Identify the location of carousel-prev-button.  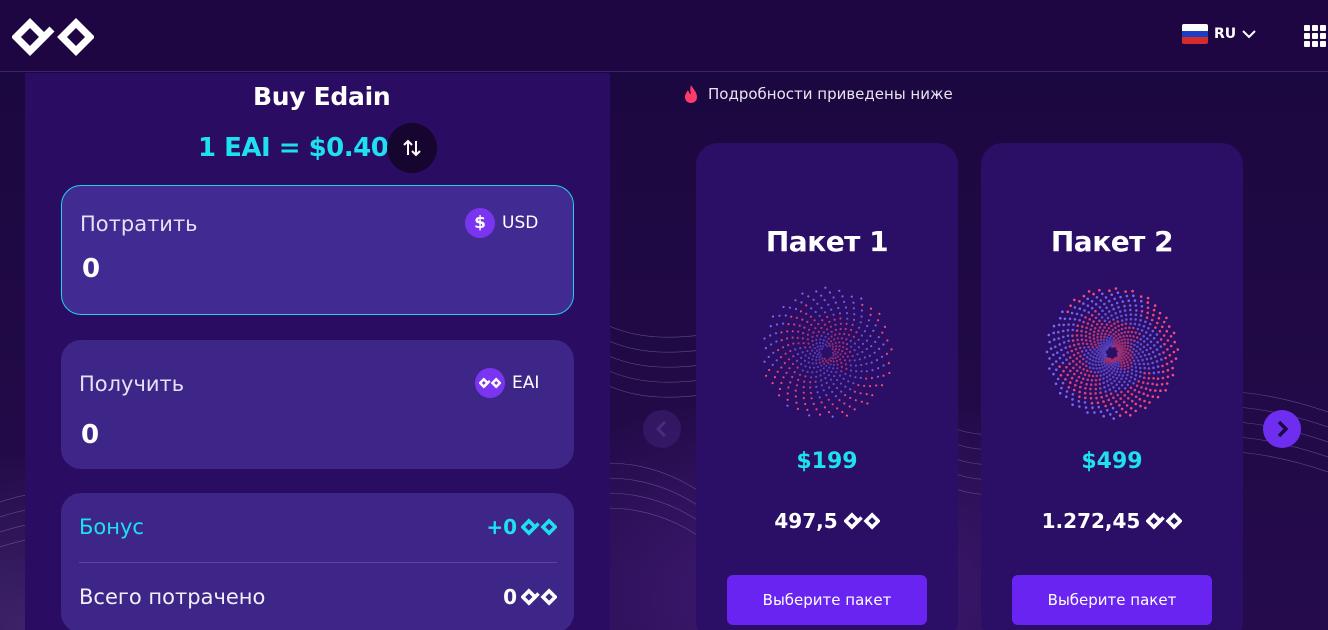
(662, 429).